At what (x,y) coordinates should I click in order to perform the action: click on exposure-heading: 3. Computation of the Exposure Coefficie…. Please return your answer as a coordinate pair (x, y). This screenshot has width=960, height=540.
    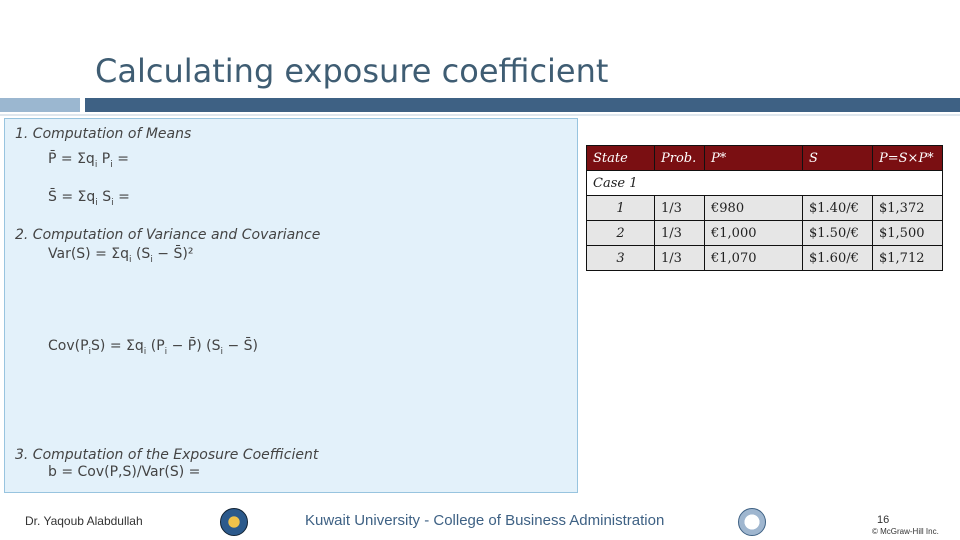
    Looking at the image, I should click on (167, 455).